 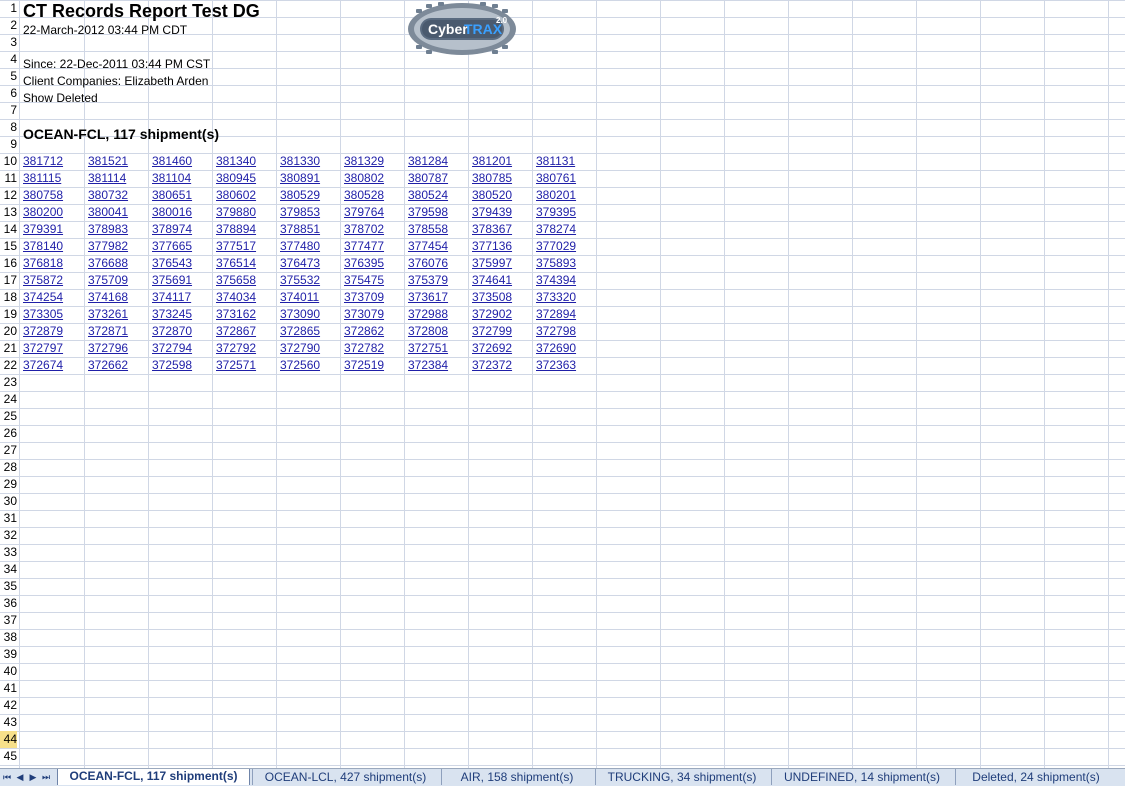 I want to click on shipment-link: 372792, so click(x=234, y=348).